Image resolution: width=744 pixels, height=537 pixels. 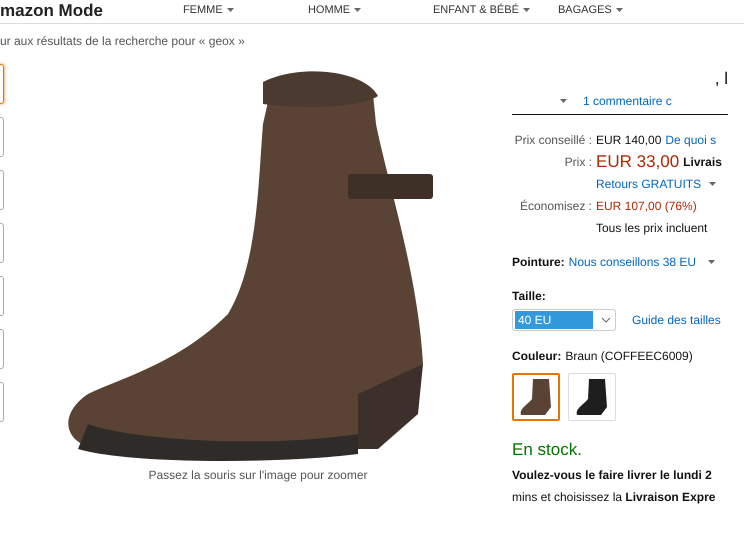 What do you see at coordinates (122, 41) in the screenshot?
I see `breadcrumb-link: ur aux résultats de la recherche pour « geox »` at bounding box center [122, 41].